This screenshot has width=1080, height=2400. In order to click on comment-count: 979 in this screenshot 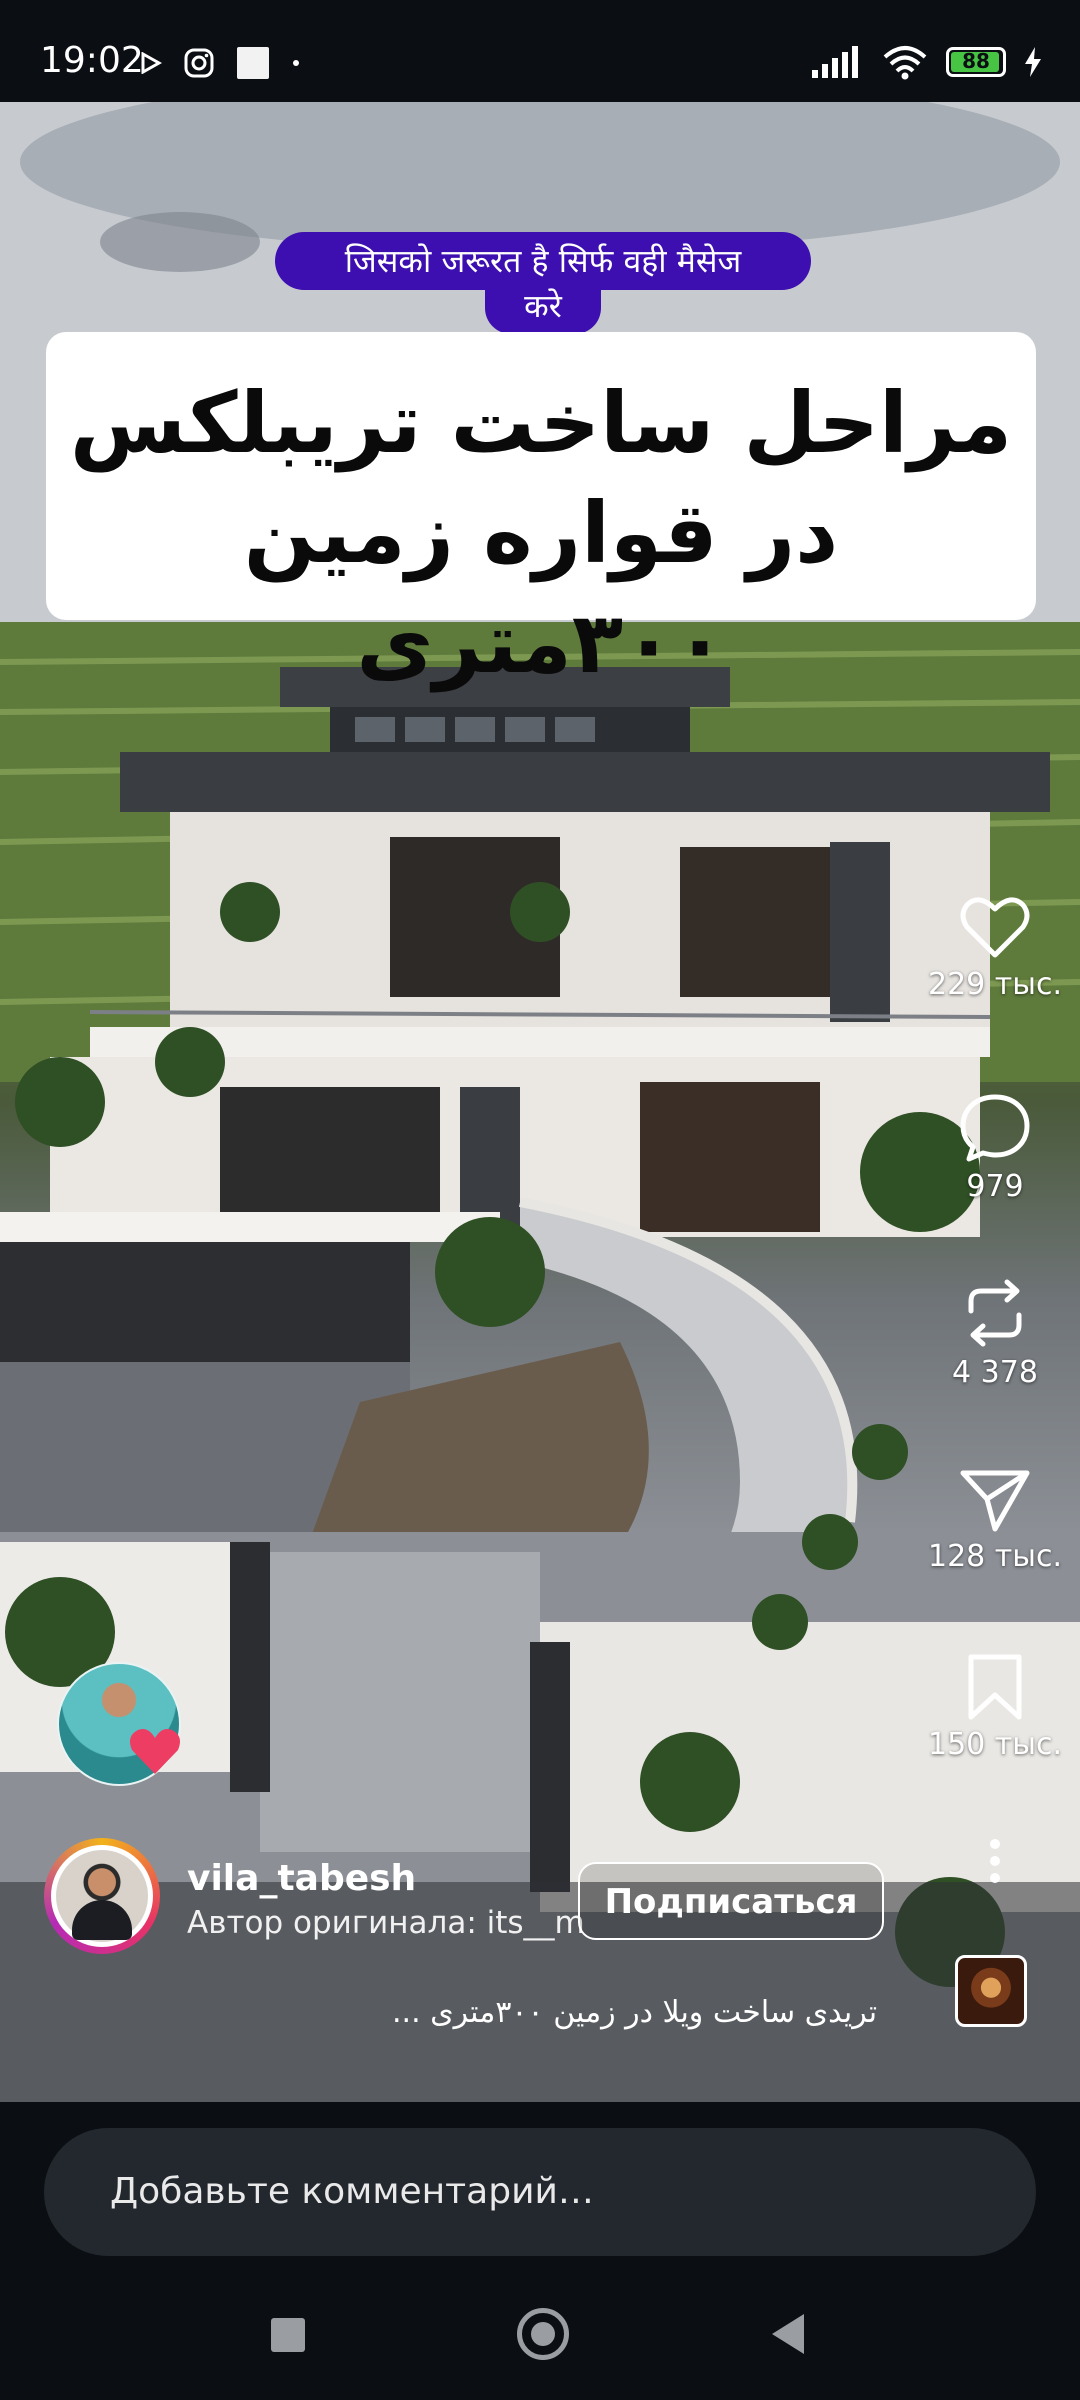, I will do `click(995, 1186)`.